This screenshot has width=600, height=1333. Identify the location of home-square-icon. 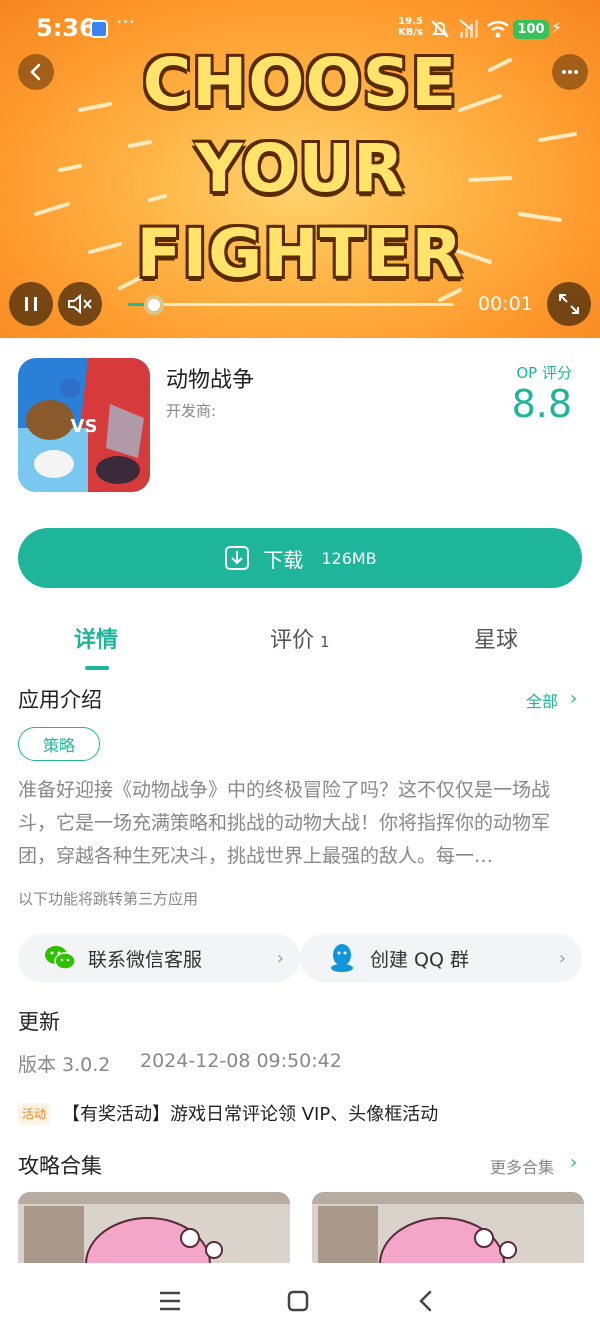
(298, 1301).